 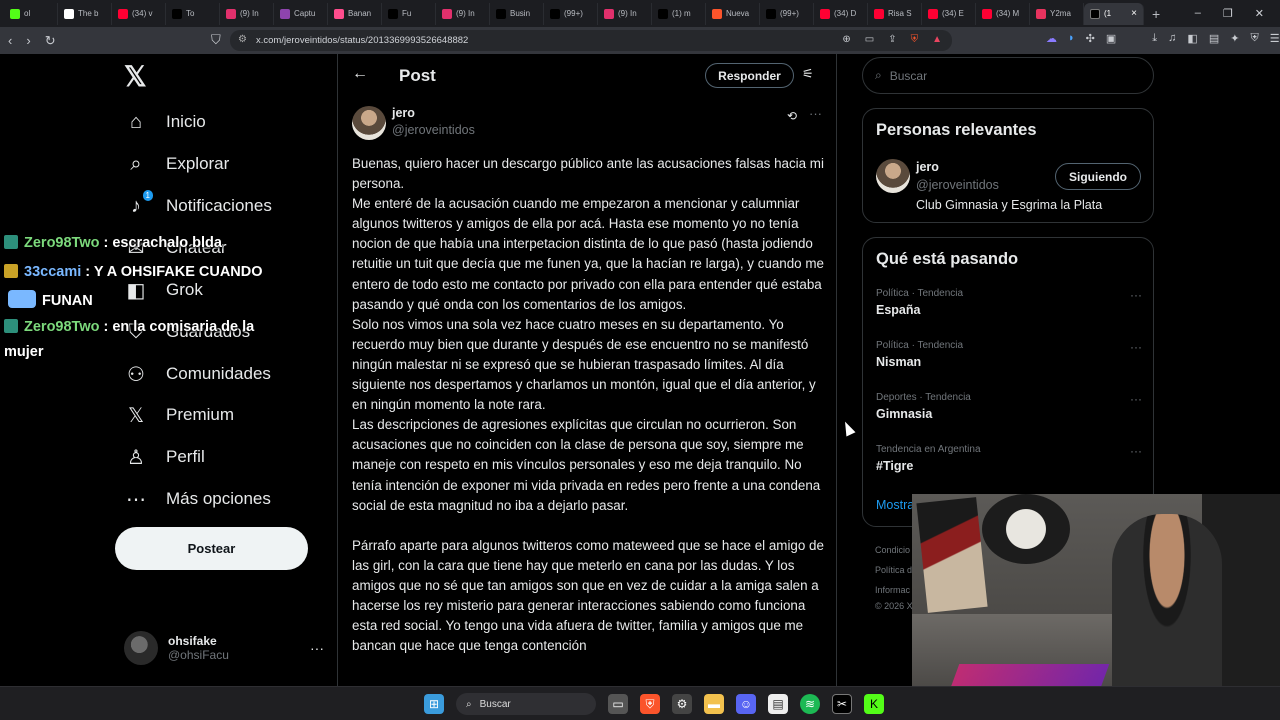 What do you see at coordinates (526, 704) in the screenshot?
I see `taskbar-search: ⌕ Buscar` at bounding box center [526, 704].